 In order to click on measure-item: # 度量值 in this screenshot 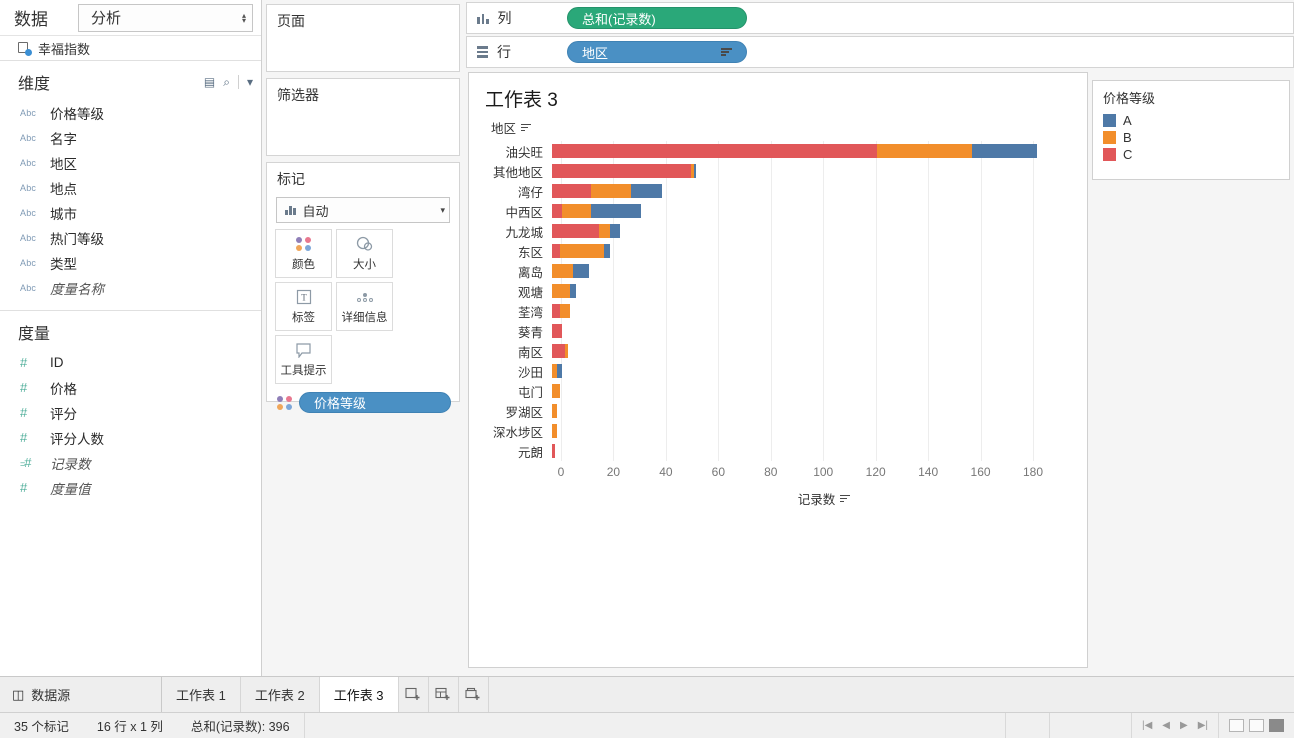, I will do `click(130, 487)`.